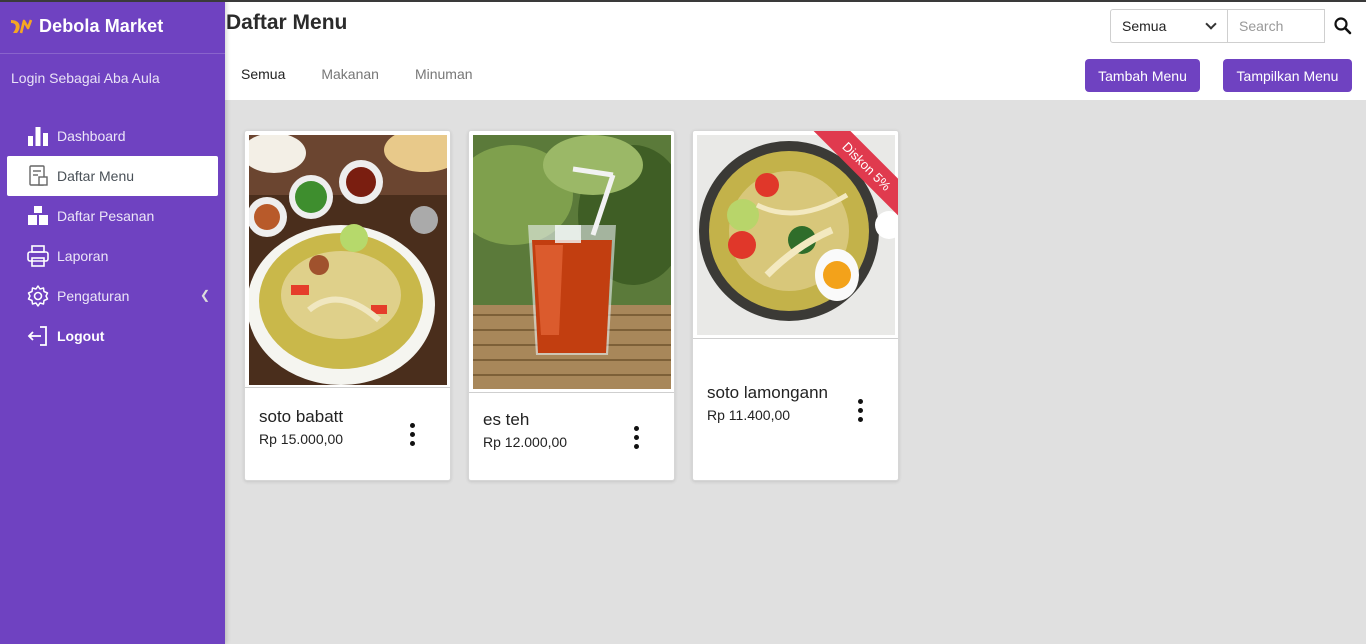 This screenshot has width=1366, height=644. Describe the element at coordinates (1144, 26) in the screenshot. I see `category-filter-value: Semua` at that location.